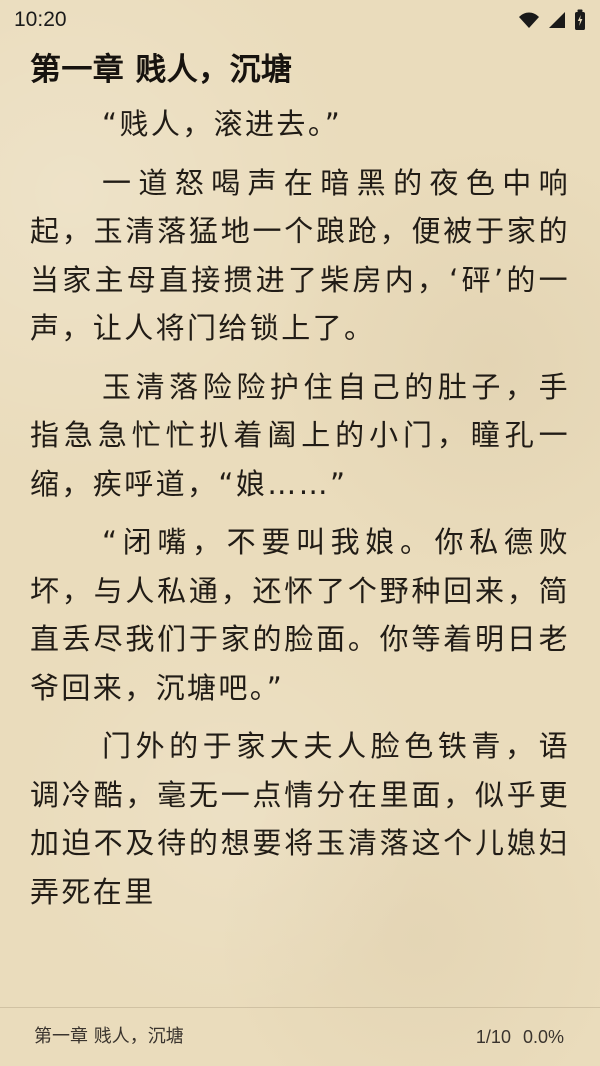  What do you see at coordinates (161, 70) in the screenshot?
I see `chapter-title: 第一章 贱人，沉塘` at bounding box center [161, 70].